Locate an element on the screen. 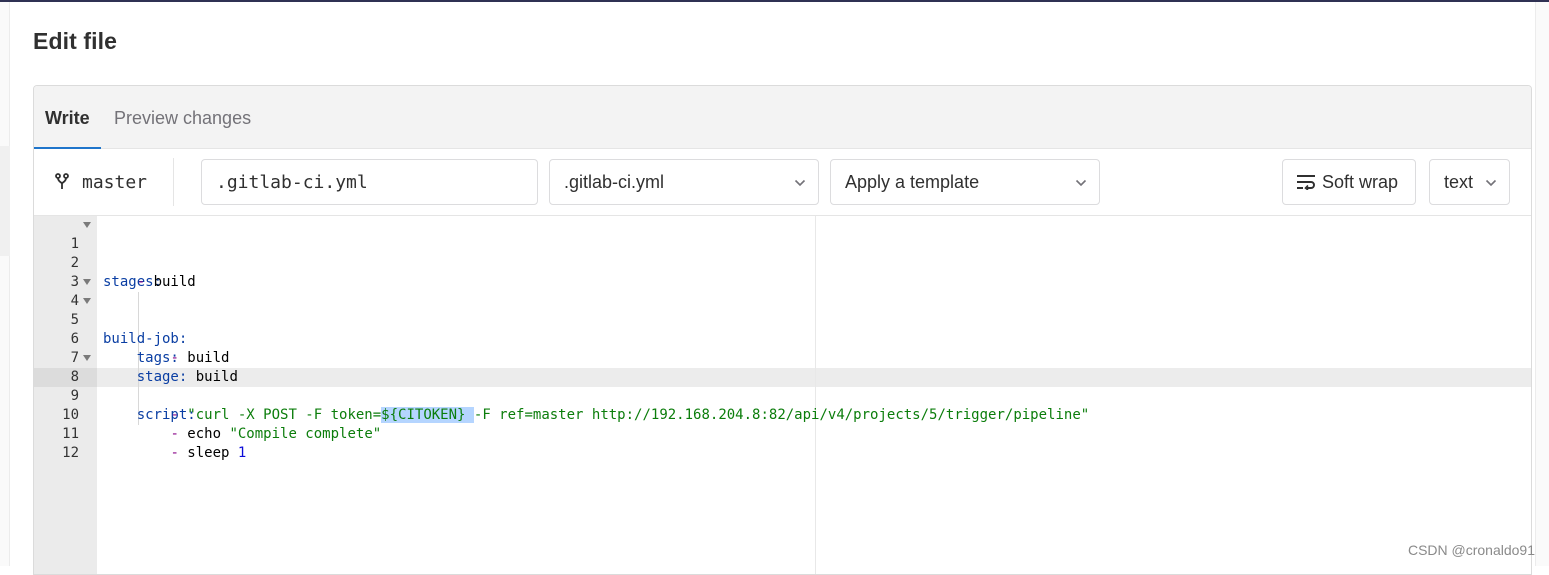 The width and height of the screenshot is (1549, 575). line-number: 12 is located at coordinates (70, 453).